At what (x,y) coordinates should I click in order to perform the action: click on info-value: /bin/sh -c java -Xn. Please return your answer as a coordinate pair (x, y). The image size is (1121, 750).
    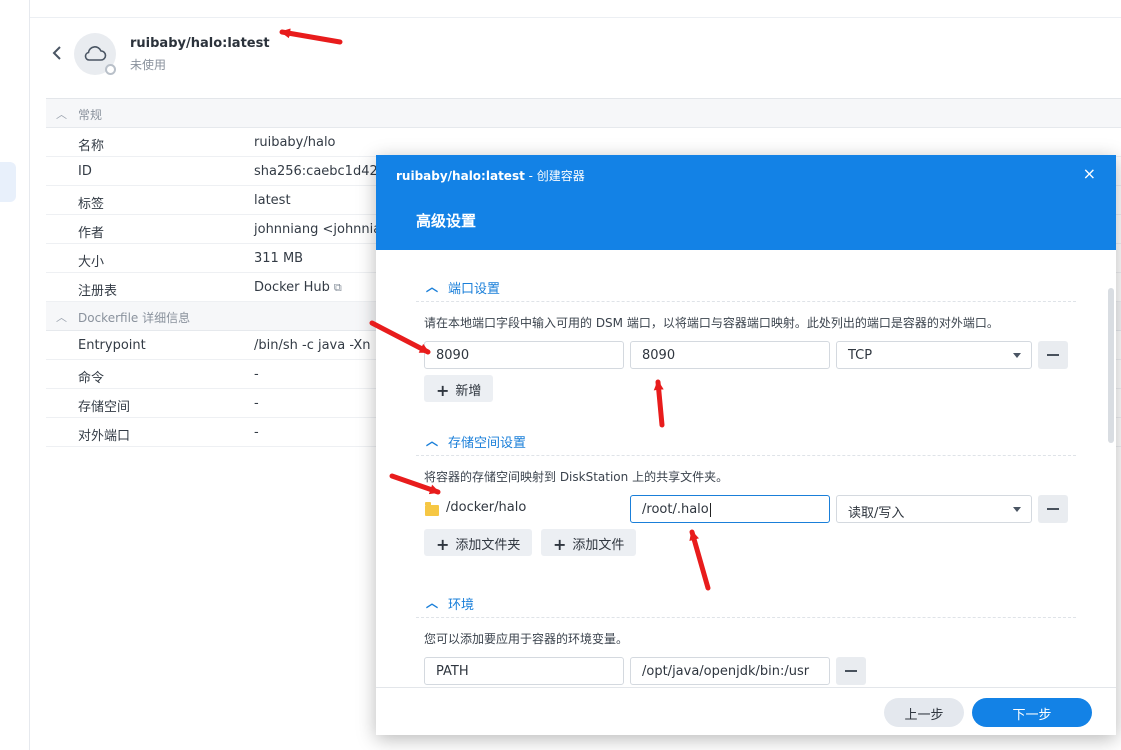
    Looking at the image, I should click on (312, 345).